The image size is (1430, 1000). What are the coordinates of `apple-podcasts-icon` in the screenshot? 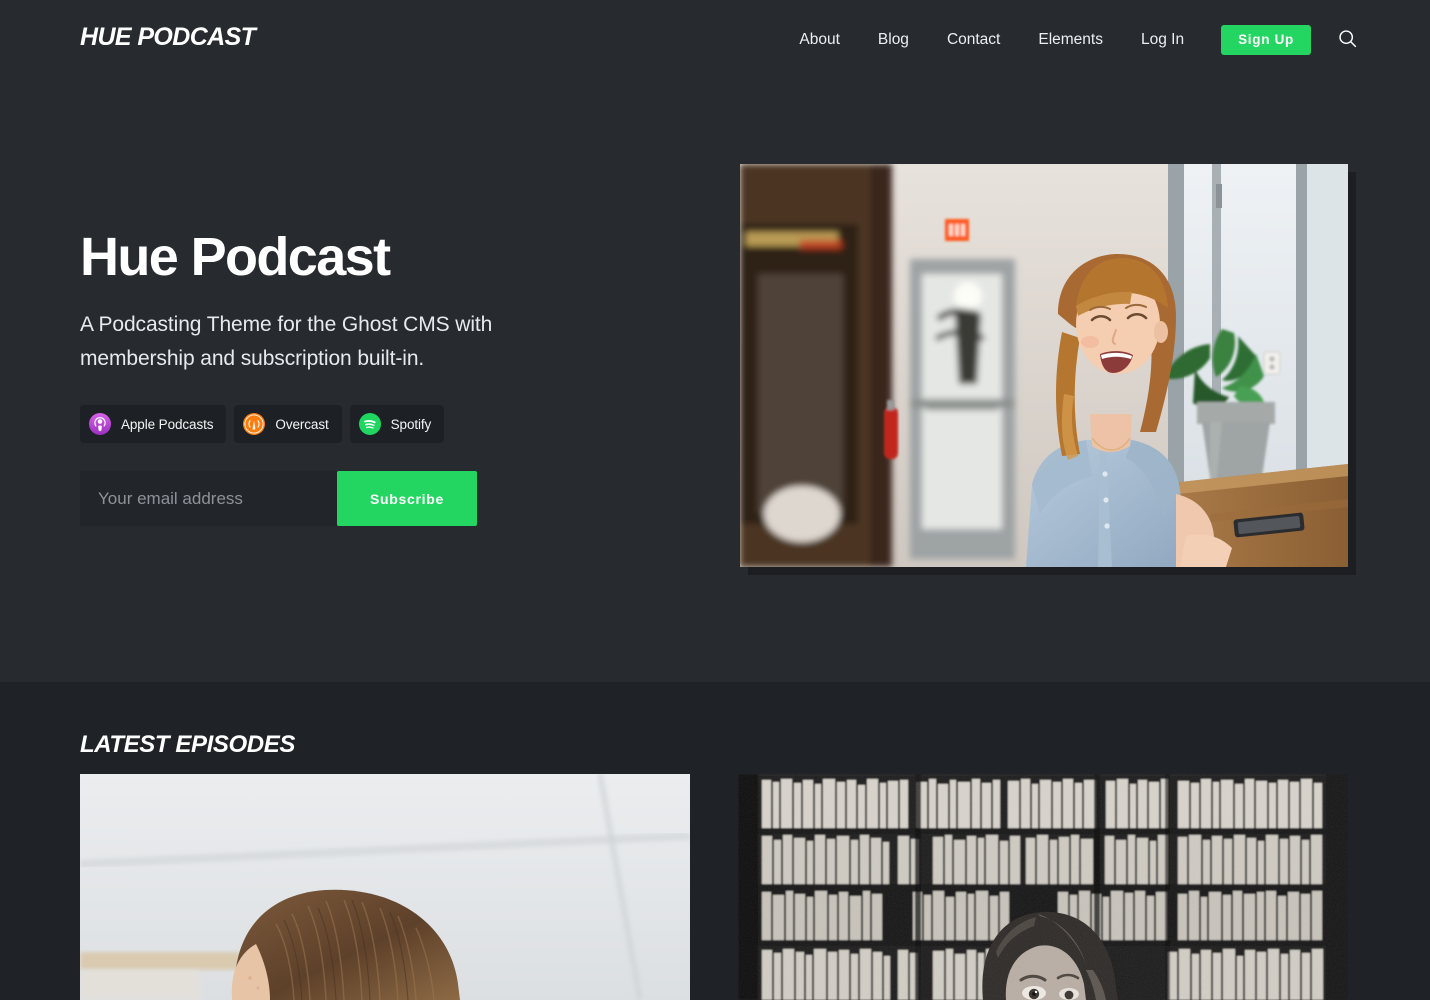 It's located at (100, 424).